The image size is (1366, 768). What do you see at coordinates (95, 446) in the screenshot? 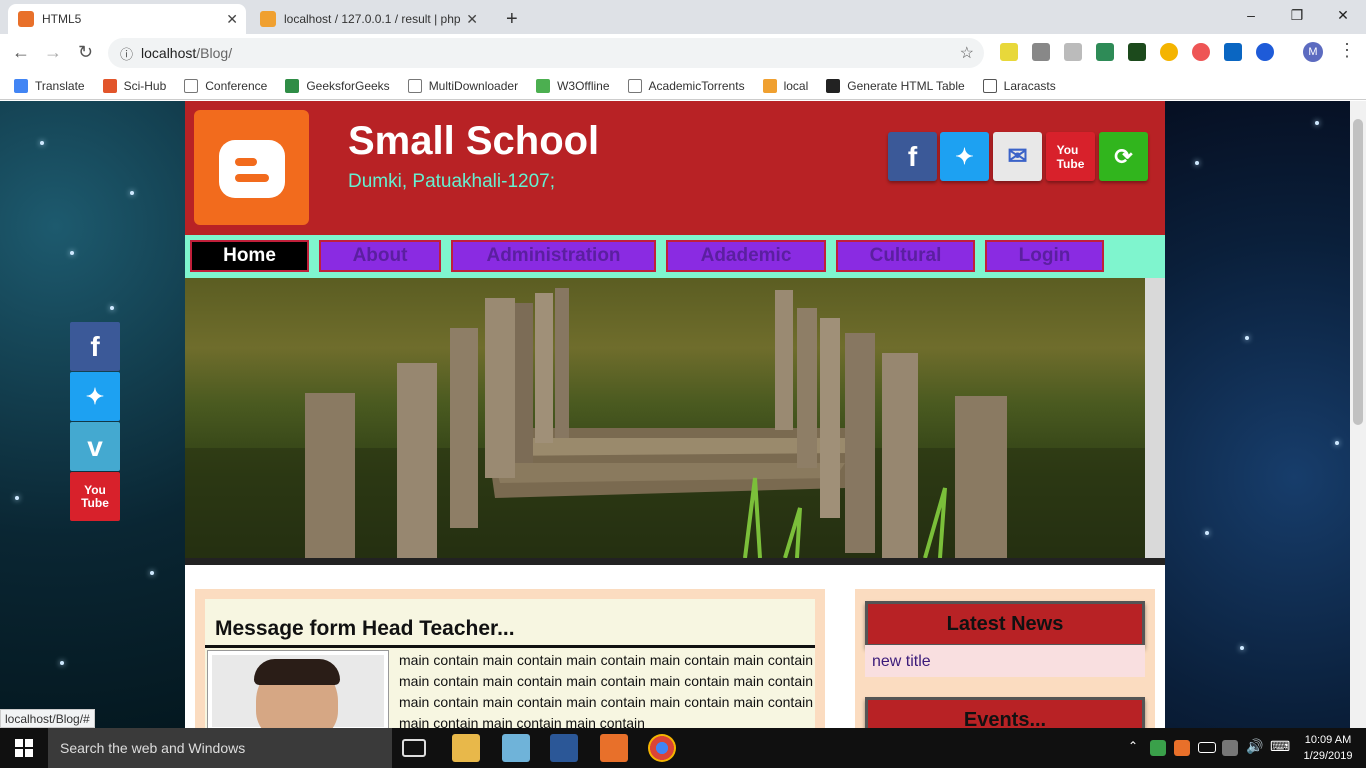
I see `vimeo-icon: v` at bounding box center [95, 446].